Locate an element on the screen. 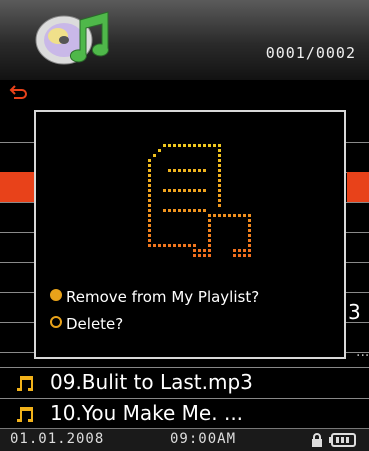 This screenshot has height=451, width=369. delete-document-icon is located at coordinates (199, 200).